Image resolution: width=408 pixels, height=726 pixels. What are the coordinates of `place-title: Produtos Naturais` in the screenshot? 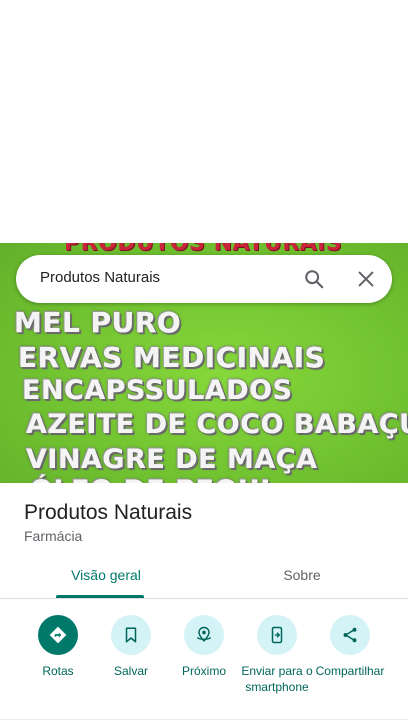 It's located at (108, 512).